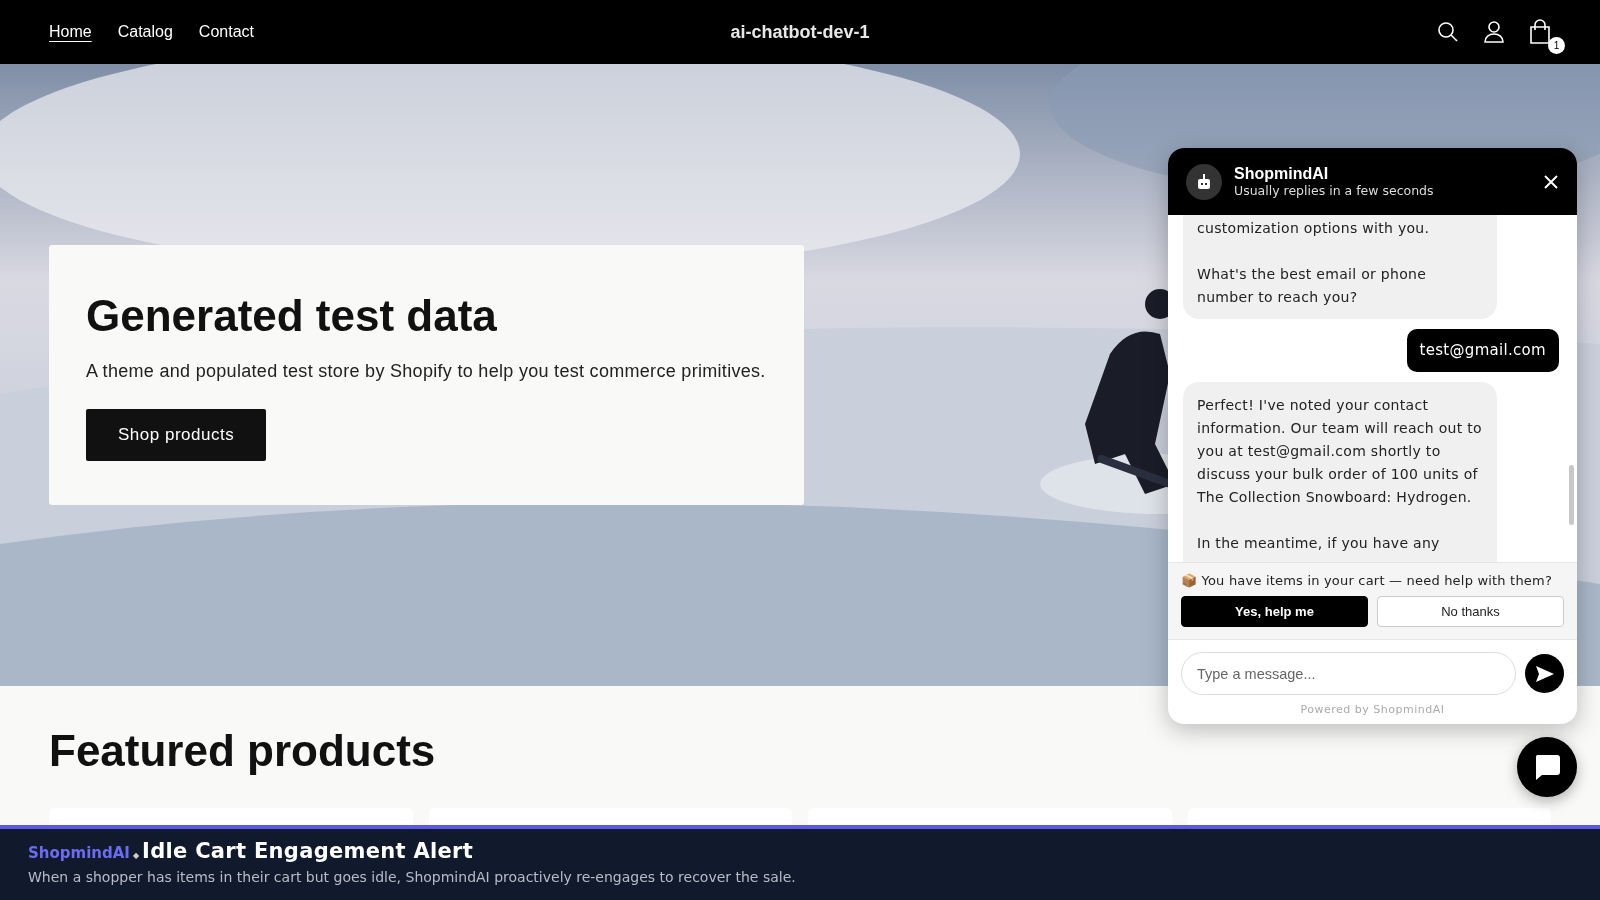 The width and height of the screenshot is (1600, 900). What do you see at coordinates (1482, 350) in the screenshot?
I see `user-message: test@gmail.com` at bounding box center [1482, 350].